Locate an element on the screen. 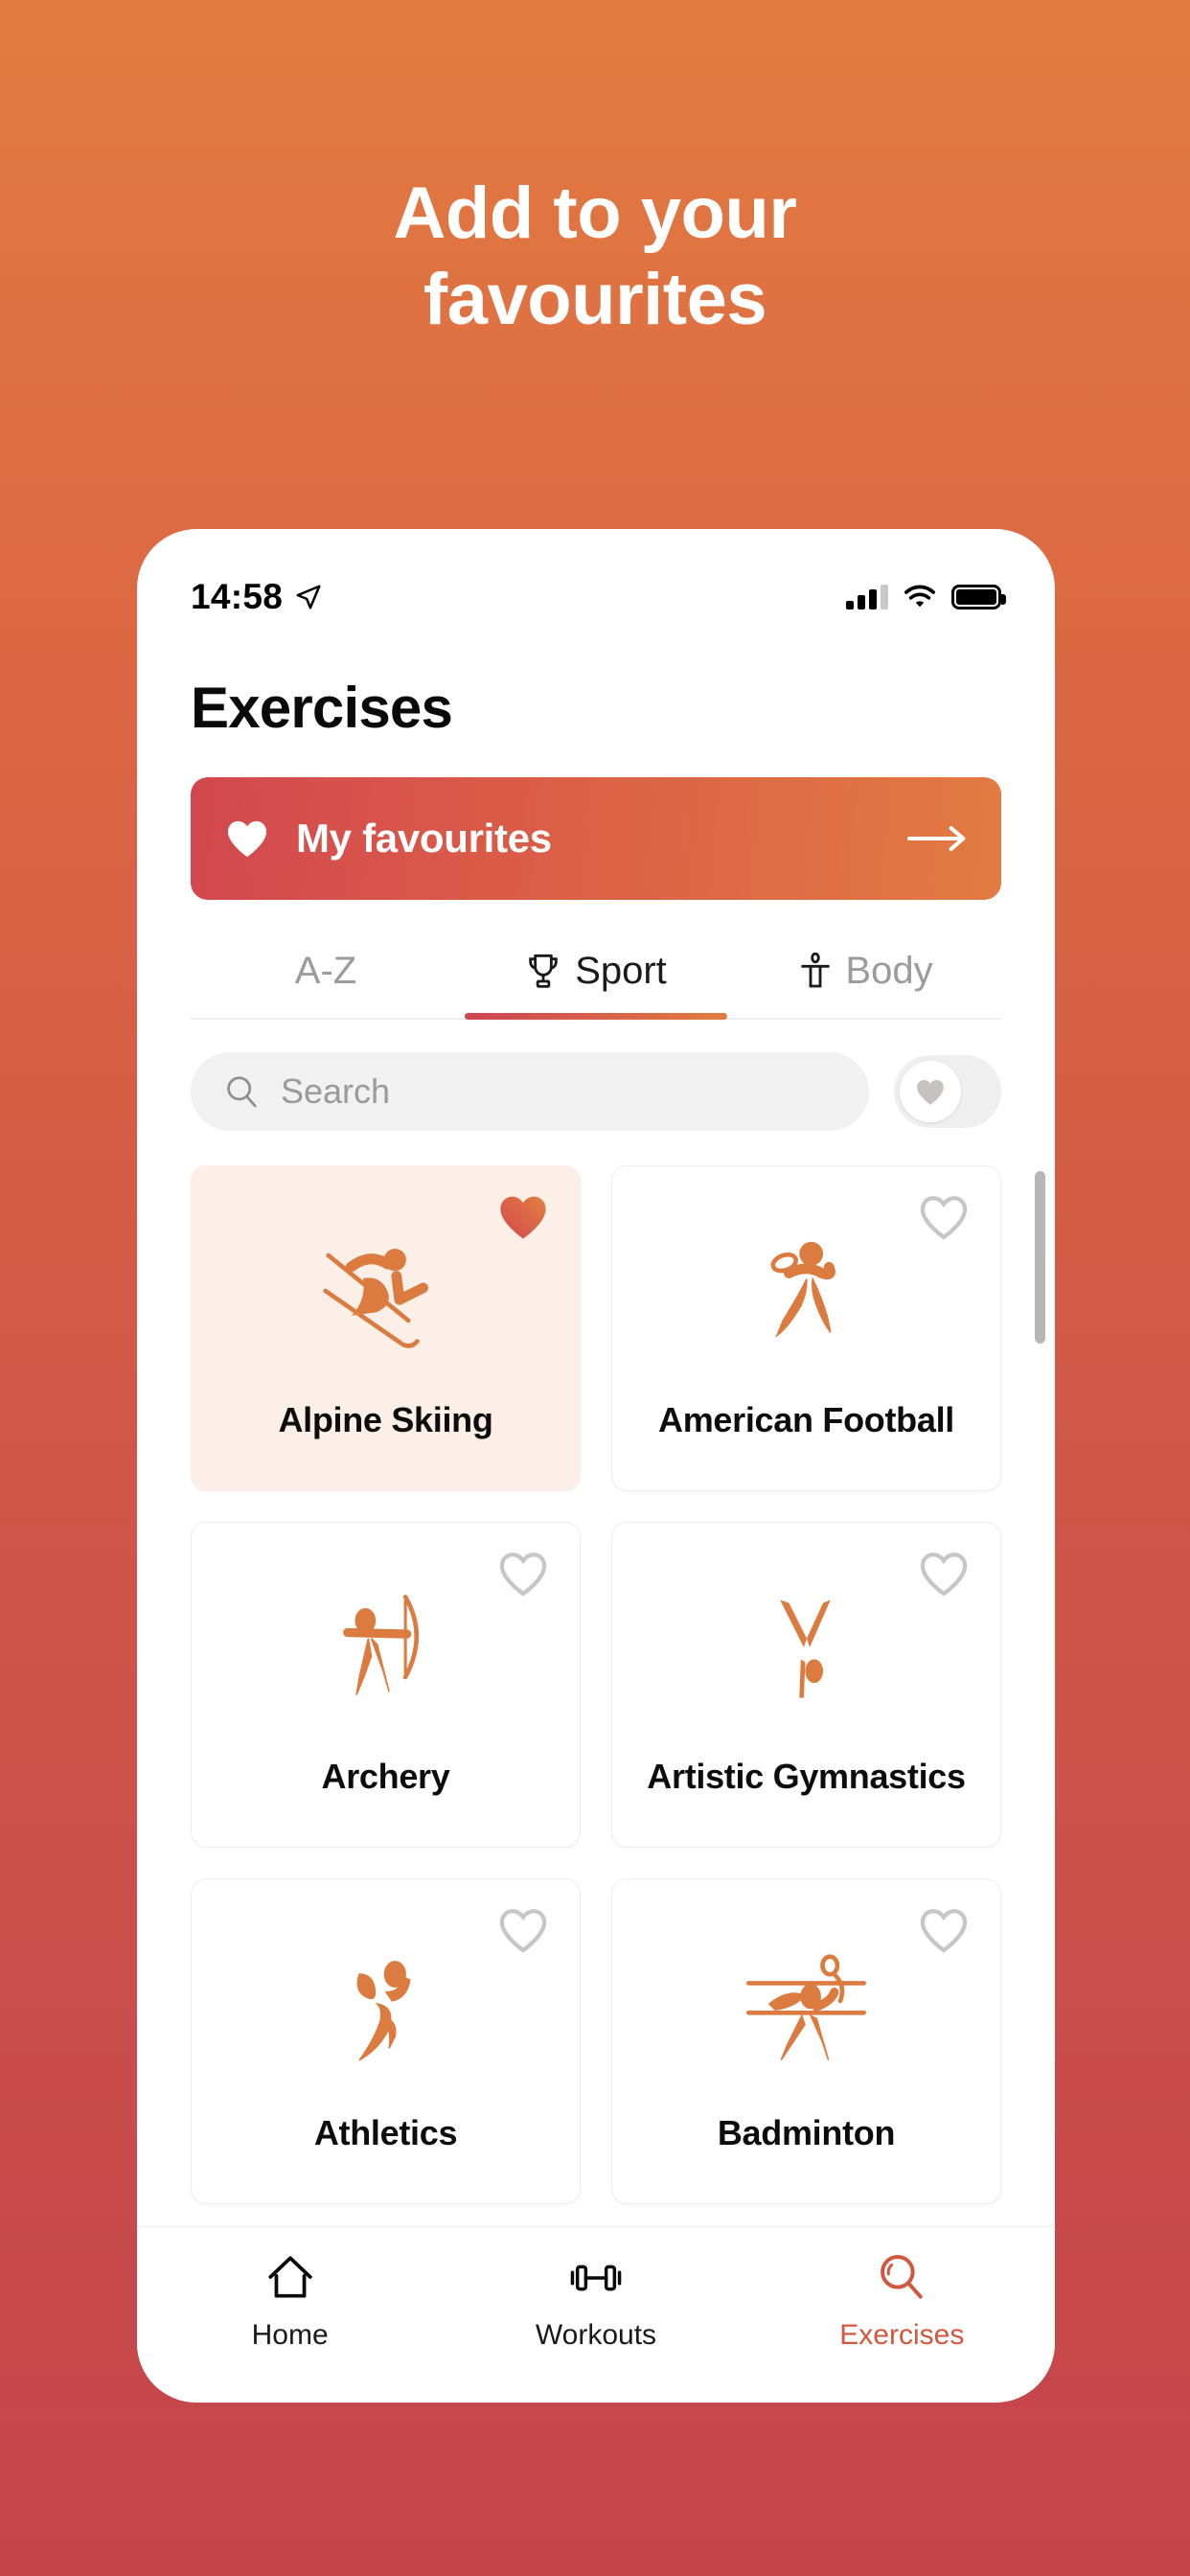 This screenshot has height=2576, width=1190. heart-icon is located at coordinates (931, 1092).